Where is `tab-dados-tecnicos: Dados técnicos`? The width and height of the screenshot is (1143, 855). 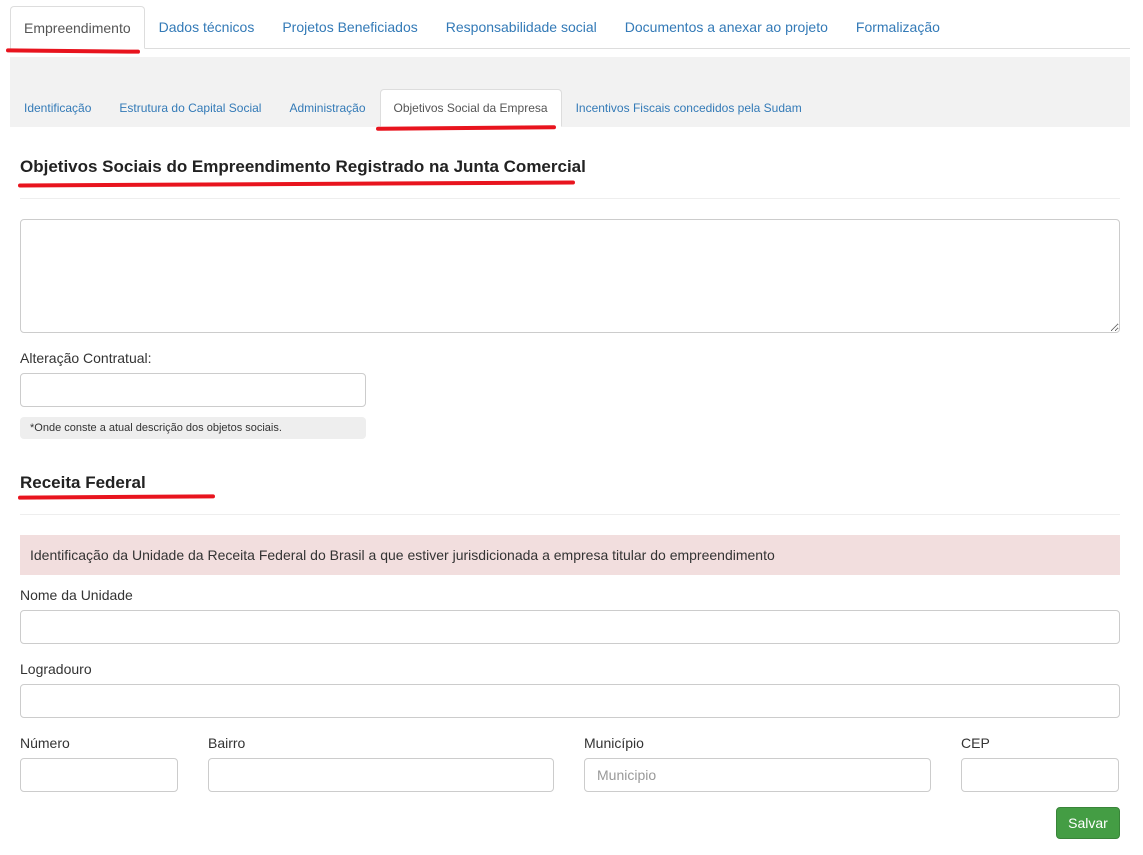
tab-dados-tecnicos: Dados técnicos is located at coordinates (207, 27).